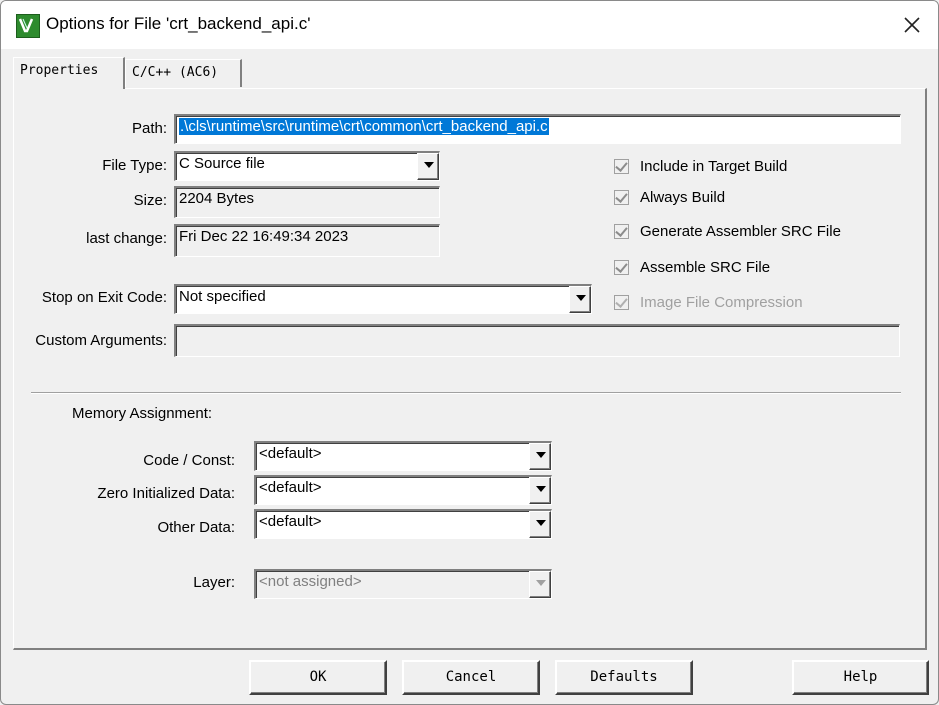 The width and height of the screenshot is (939, 705). What do you see at coordinates (104, 297) in the screenshot?
I see `stop-on-exit-label: Stop on Exit Code:` at bounding box center [104, 297].